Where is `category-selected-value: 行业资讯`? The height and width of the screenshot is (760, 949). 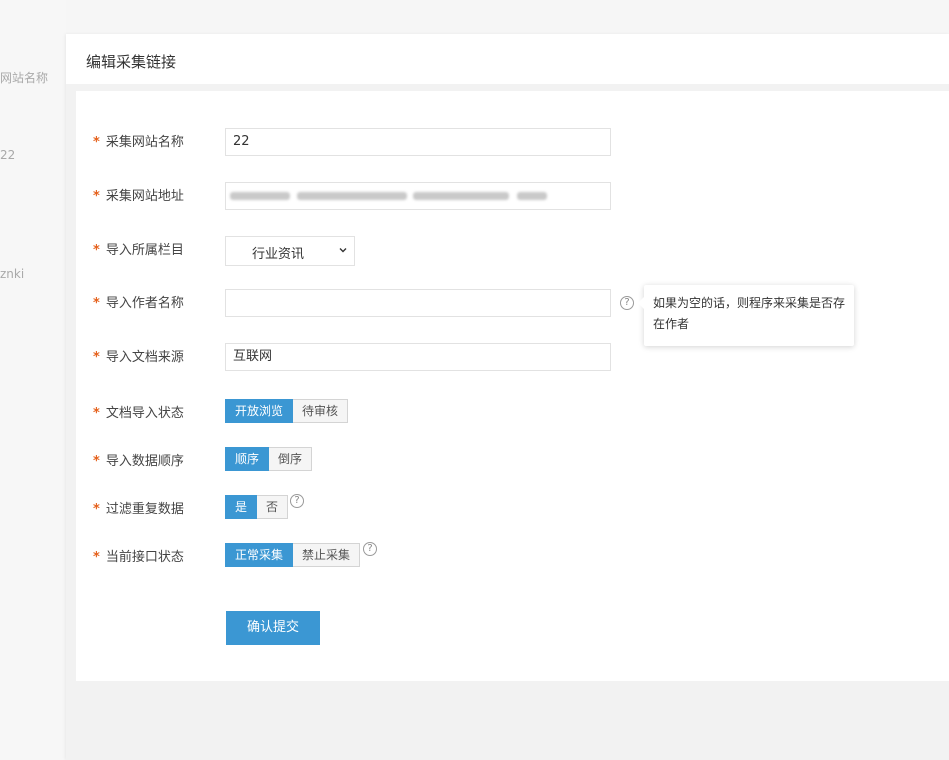 category-selected-value: 行业资讯 is located at coordinates (278, 254).